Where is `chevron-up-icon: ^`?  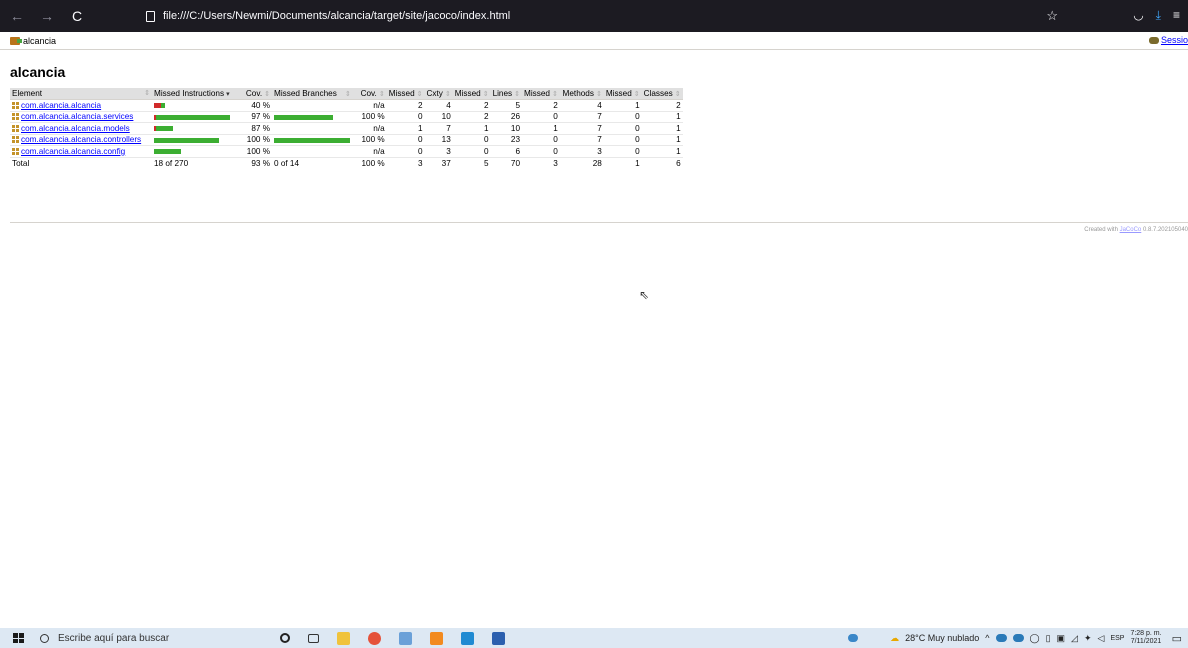 chevron-up-icon: ^ is located at coordinates (987, 638).